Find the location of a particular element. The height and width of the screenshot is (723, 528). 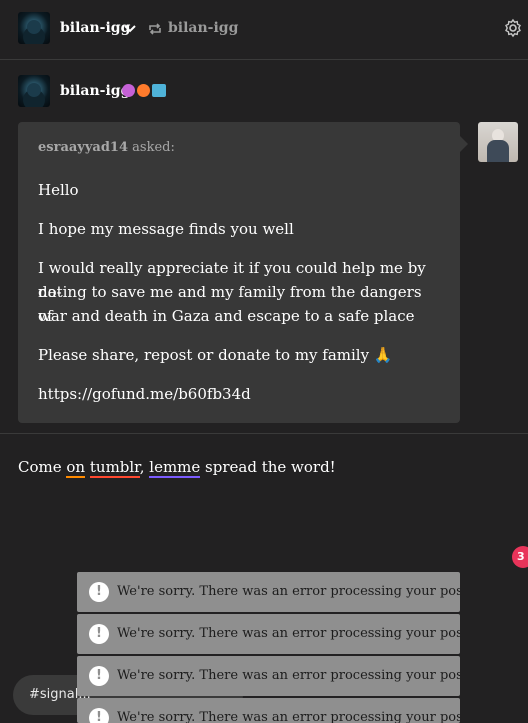

divider is located at coordinates (264, 433).